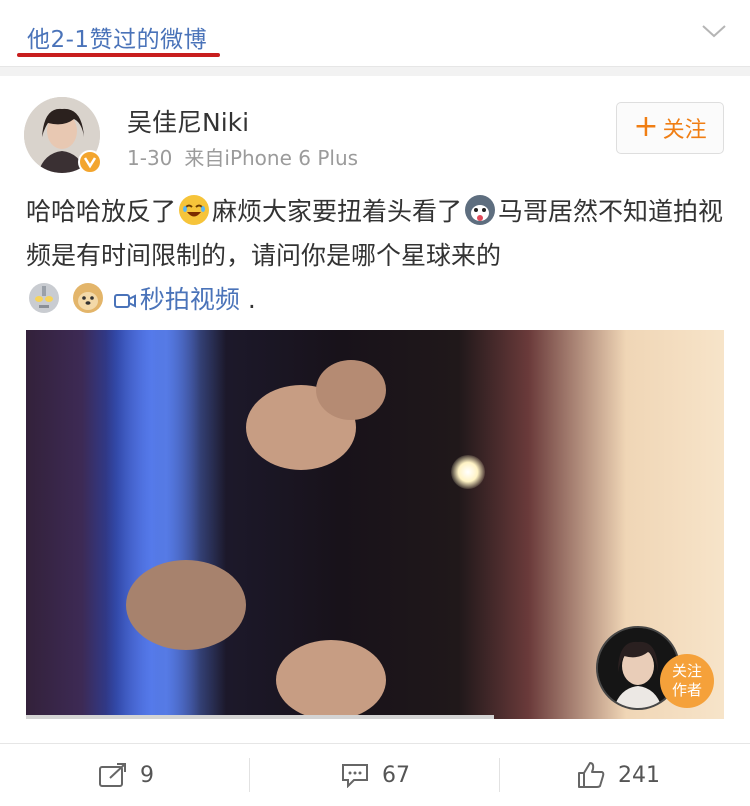 This screenshot has width=750, height=806. Describe the element at coordinates (166, 524) in the screenshot. I see `video-stage-light` at that location.